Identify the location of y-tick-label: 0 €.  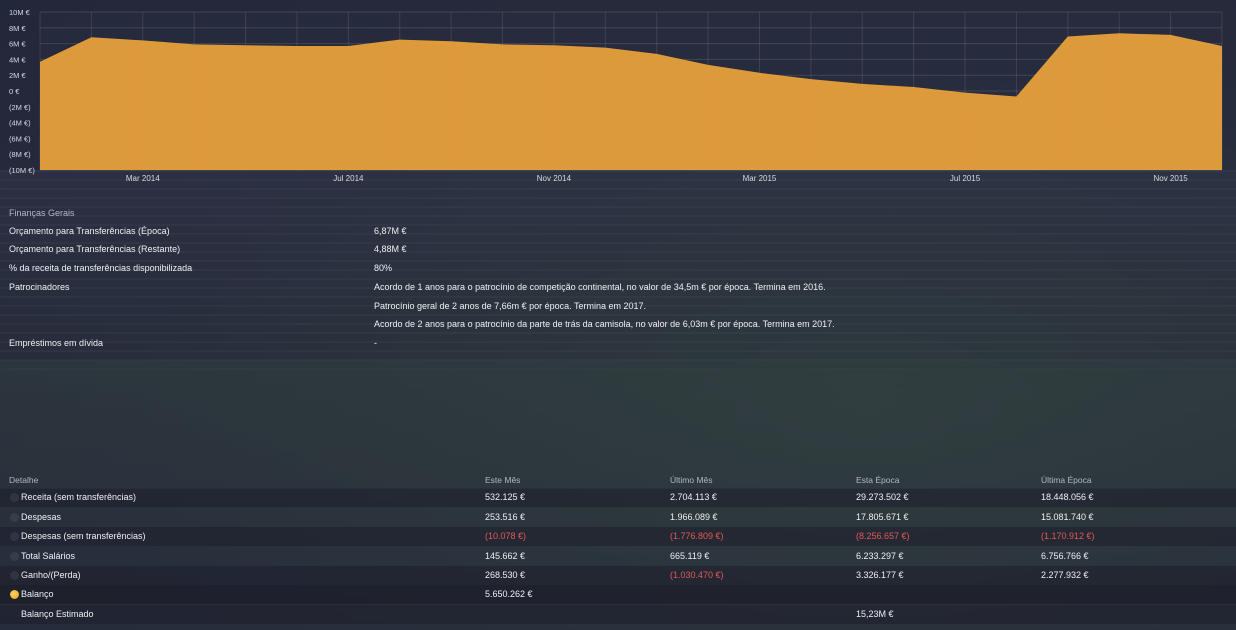
(14, 91).